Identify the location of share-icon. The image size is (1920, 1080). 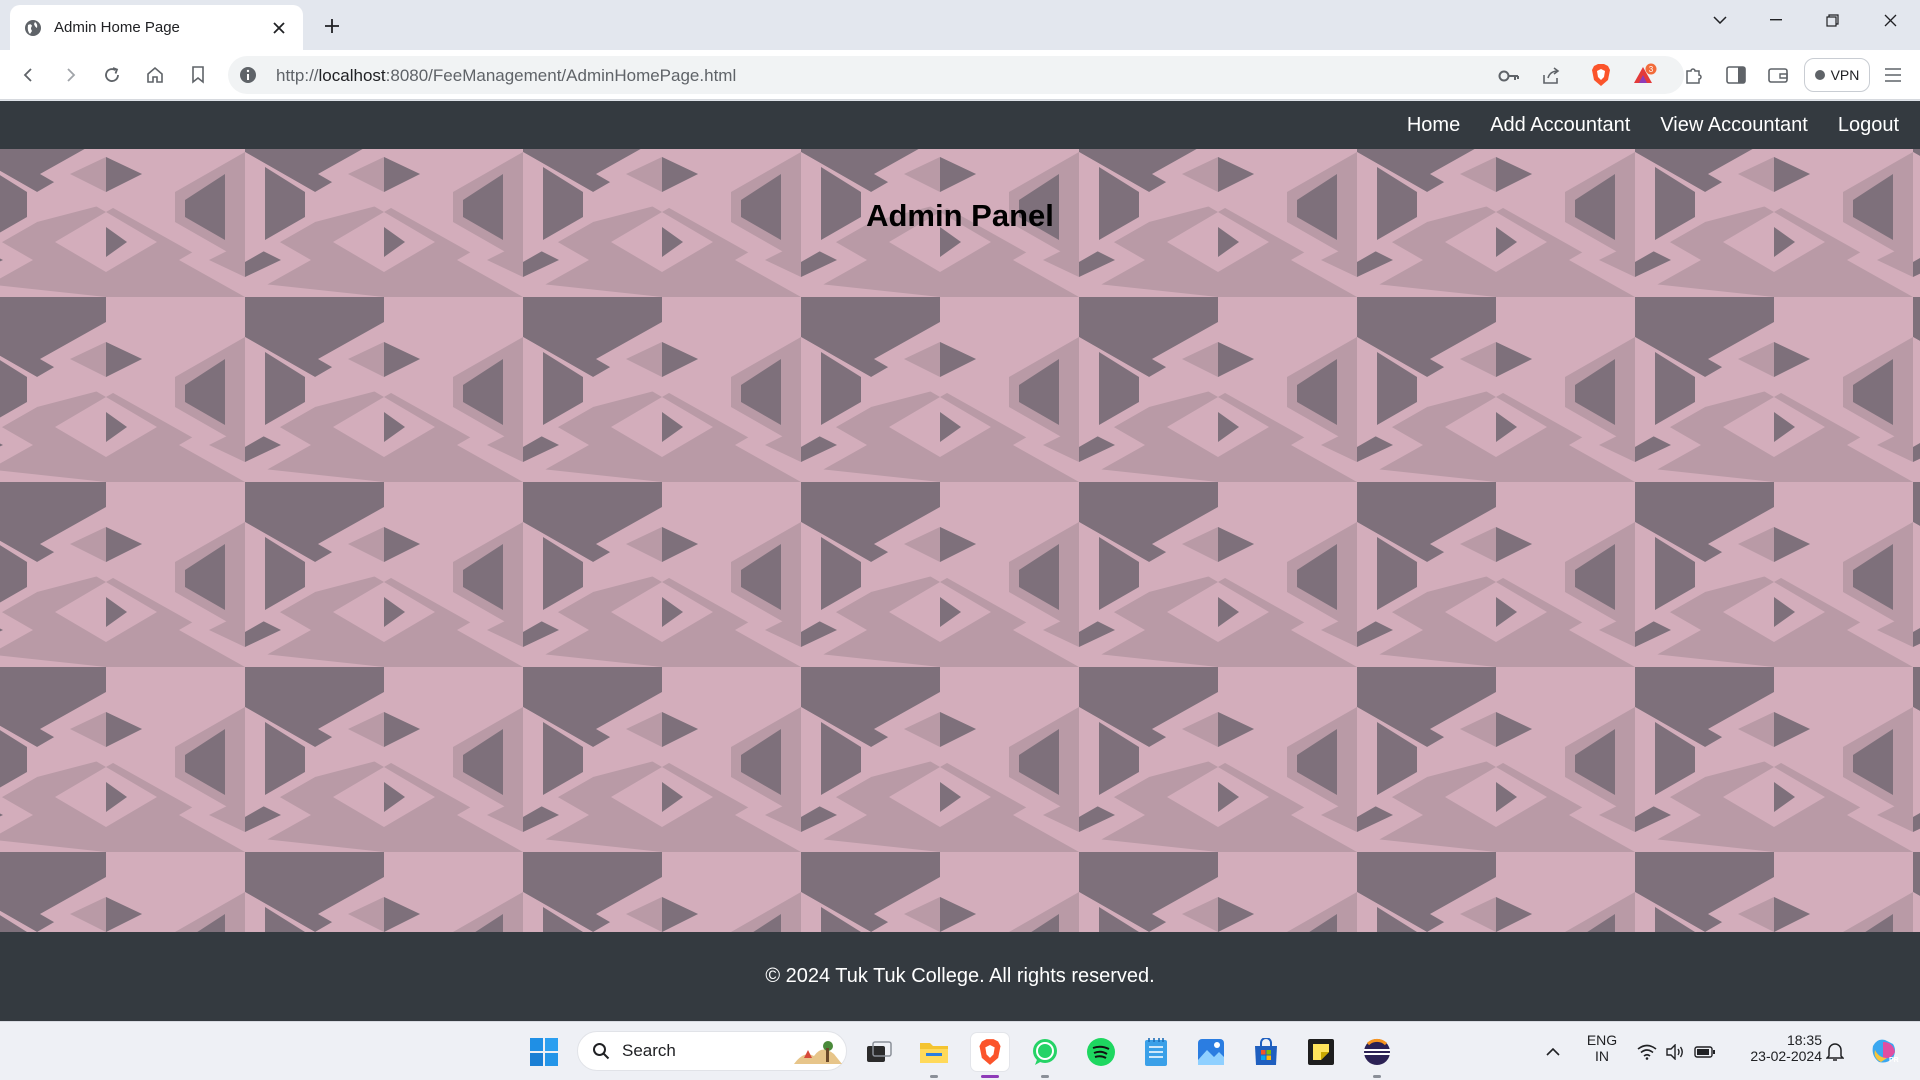
(1551, 76).